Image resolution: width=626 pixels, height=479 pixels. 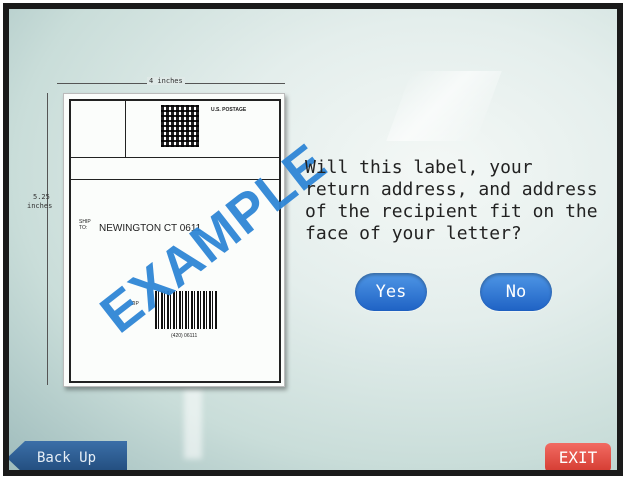 What do you see at coordinates (68, 455) in the screenshot?
I see `back-up-button: Back Up` at bounding box center [68, 455].